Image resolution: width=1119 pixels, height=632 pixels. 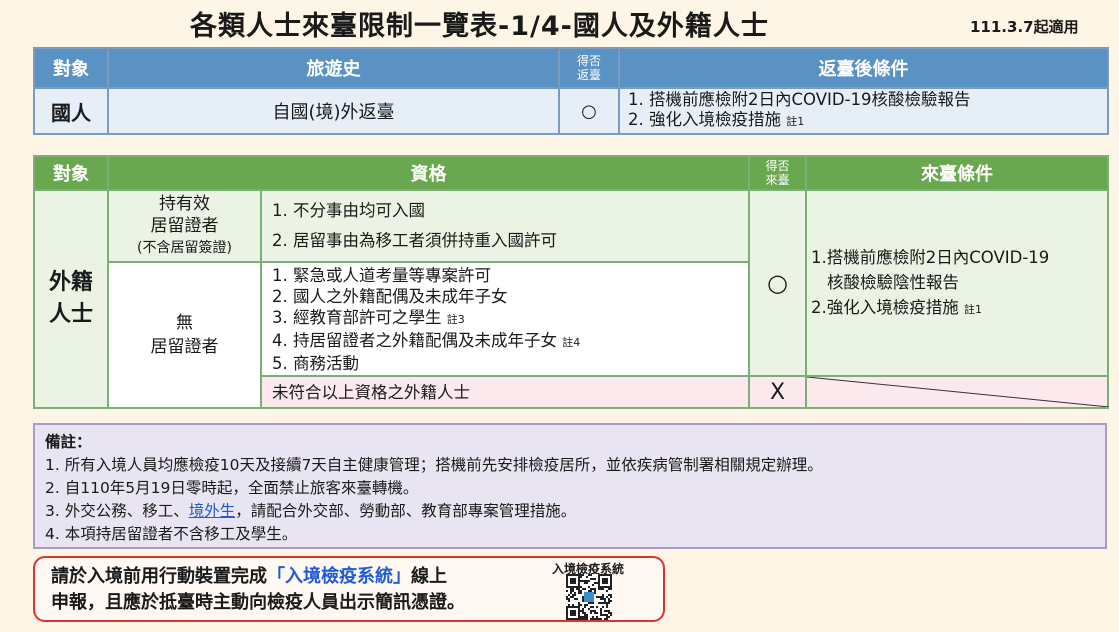 What do you see at coordinates (777, 173) in the screenshot?
I see `header-allowed: 得否 來臺` at bounding box center [777, 173].